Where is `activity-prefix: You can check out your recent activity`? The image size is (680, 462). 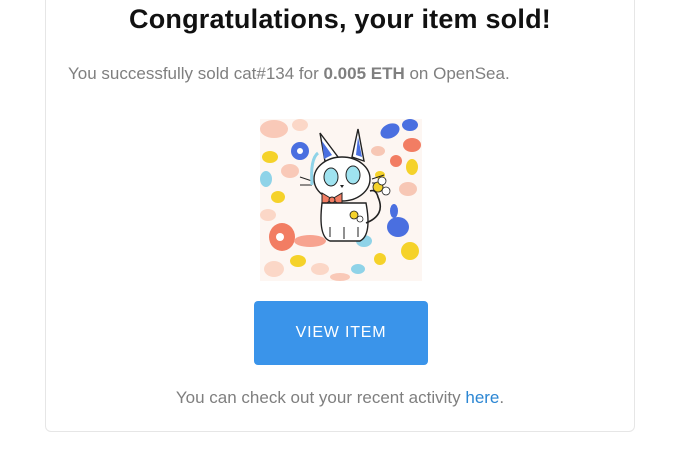
activity-prefix: You can check out your recent activity is located at coordinates (320, 397).